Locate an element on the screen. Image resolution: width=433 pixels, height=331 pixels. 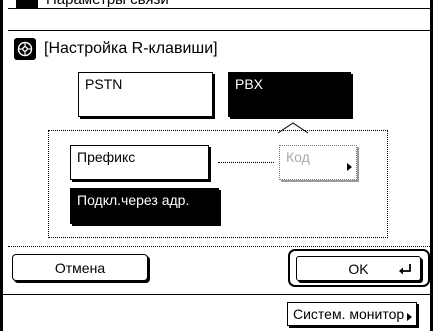
address-connect-button-label: Подкл.через адр. is located at coordinates (133, 200).